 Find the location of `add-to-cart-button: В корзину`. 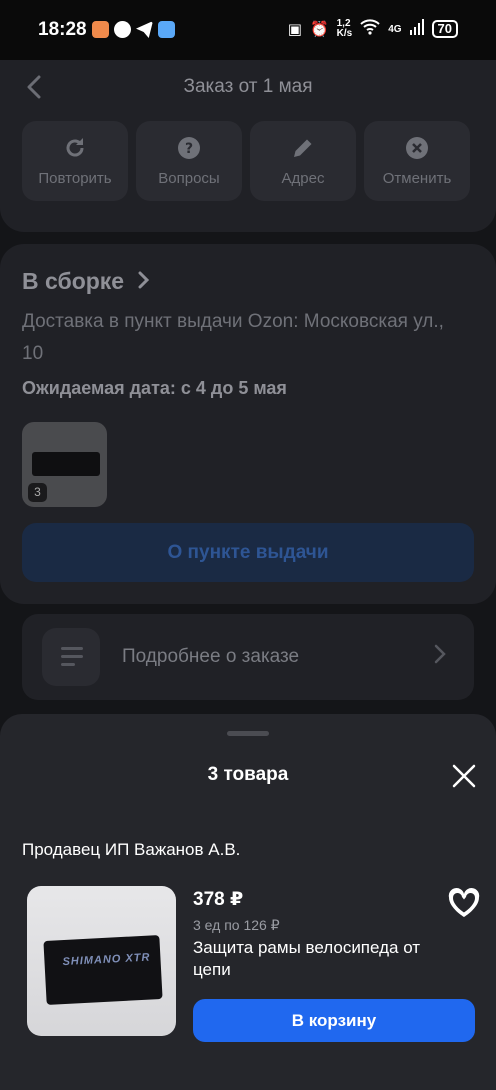

add-to-cart-button: В корзину is located at coordinates (334, 1020).